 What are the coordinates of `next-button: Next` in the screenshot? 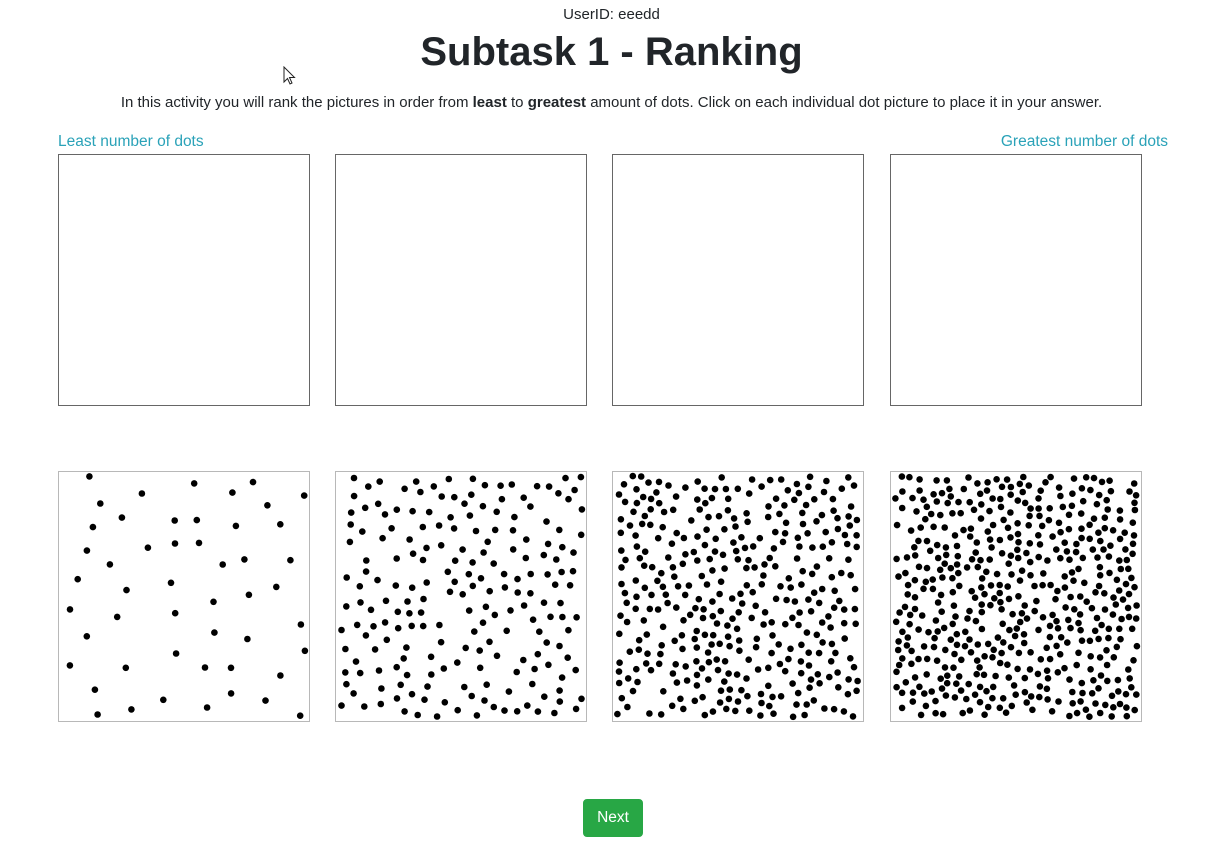 It's located at (613, 818).